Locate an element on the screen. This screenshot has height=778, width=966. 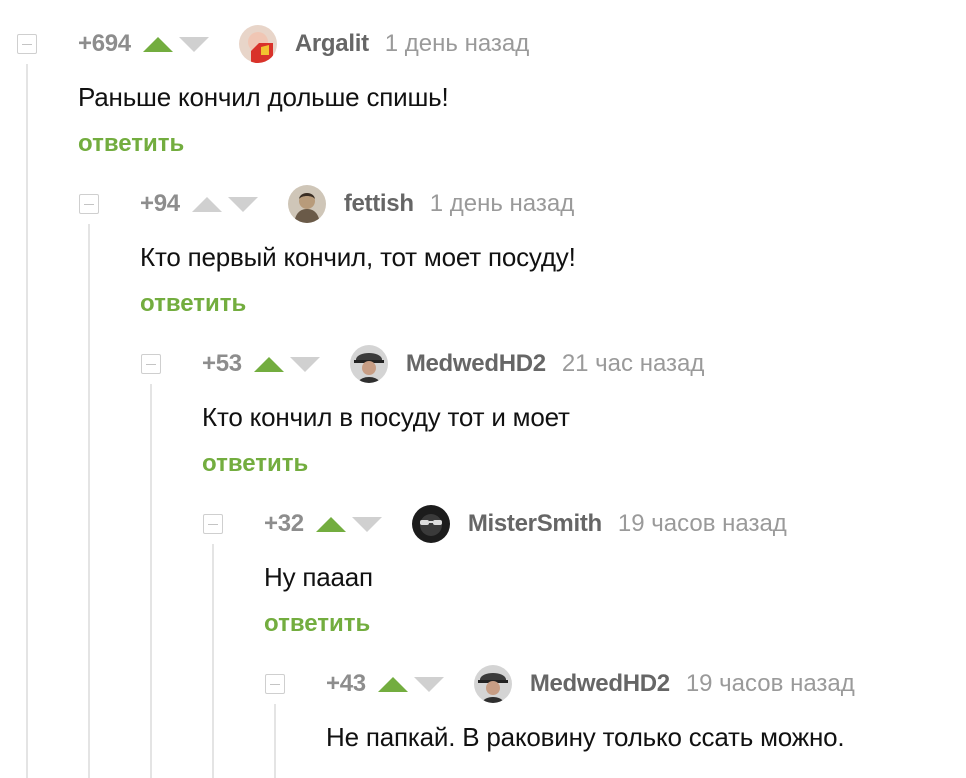
comment-text: Кто кончил в посуду тот и моет is located at coordinates (386, 417).